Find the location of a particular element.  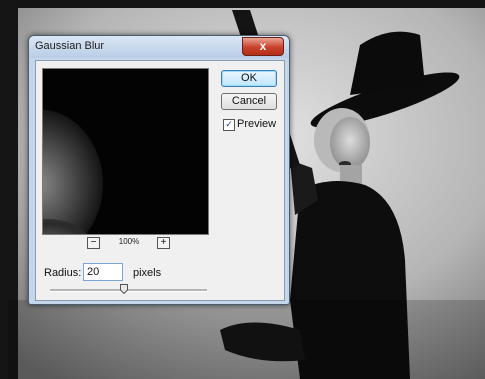

checkmark-icon: ✓ is located at coordinates (229, 124).